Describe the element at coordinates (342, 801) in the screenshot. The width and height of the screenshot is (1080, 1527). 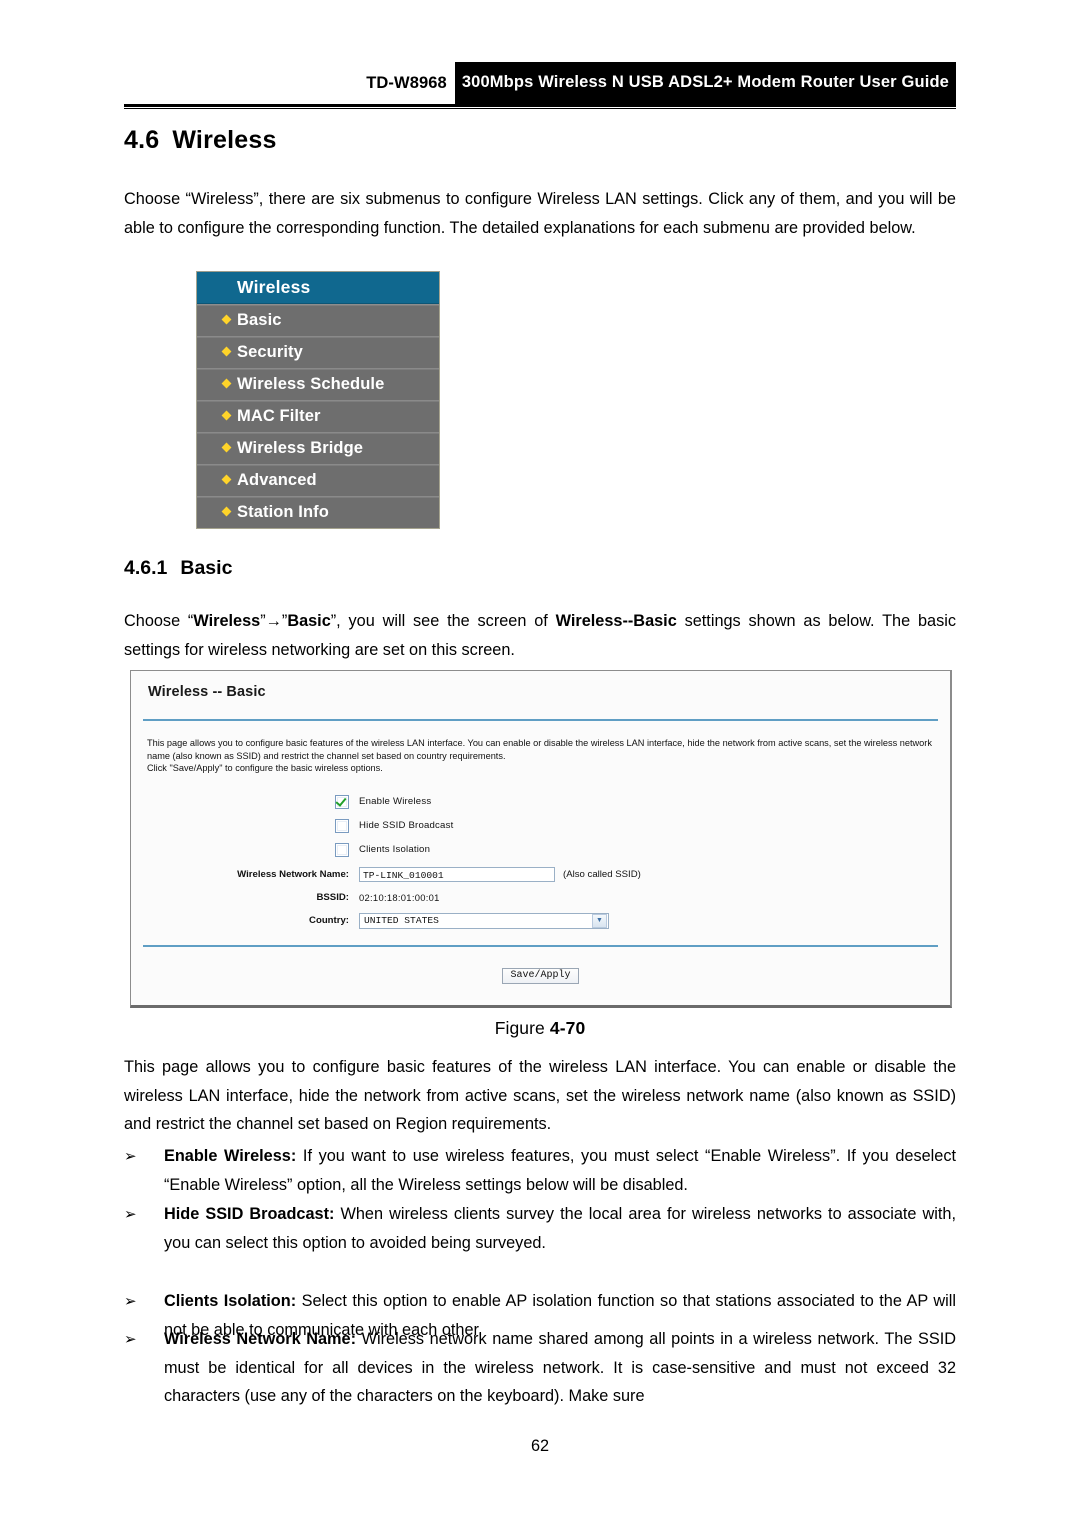
I see `enable-wireless-checkbox` at that location.